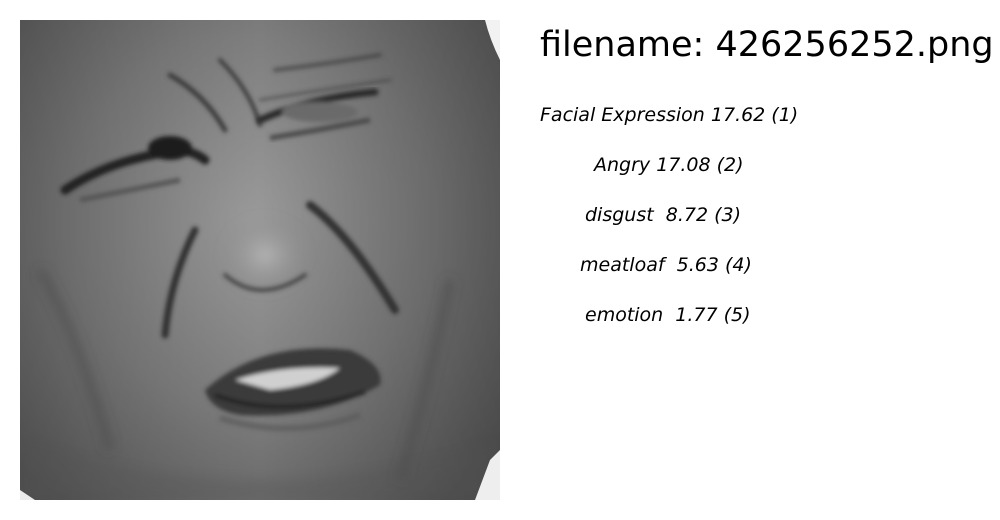 This screenshot has width=1000, height=520. What do you see at coordinates (666, 265) in the screenshot?
I see `prediction-item-4: meatloaf 5.63 (4)` at bounding box center [666, 265].